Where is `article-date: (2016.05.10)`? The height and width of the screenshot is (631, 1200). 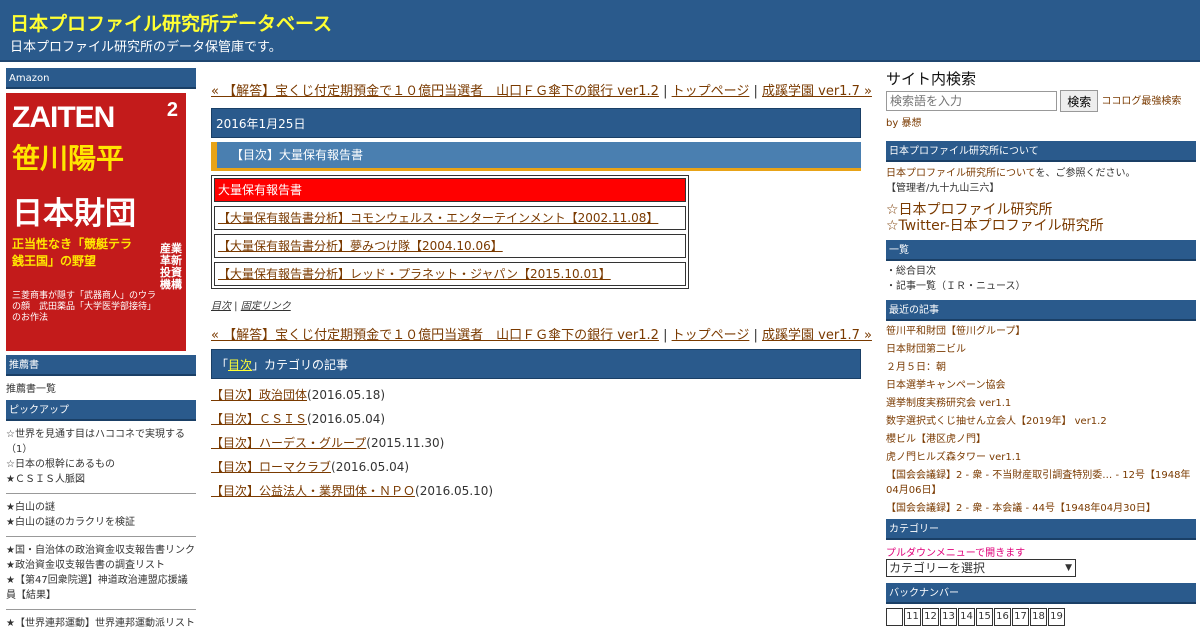
article-date: (2016.05.10) is located at coordinates (454, 491).